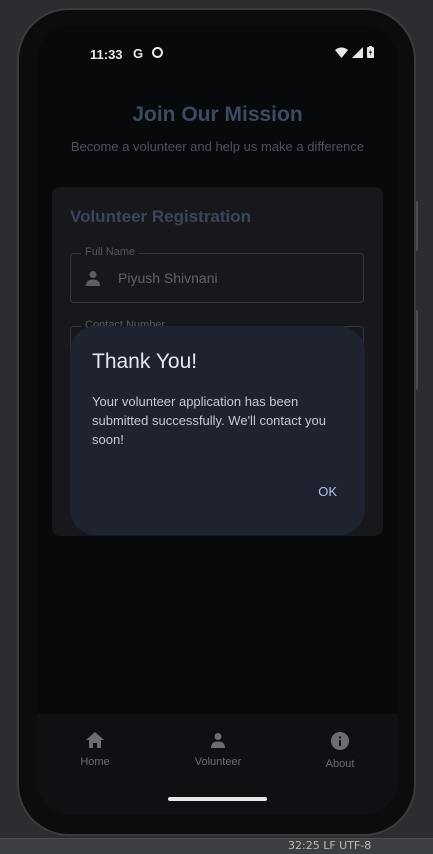 The width and height of the screenshot is (433, 854). What do you see at coordinates (370, 52) in the screenshot?
I see `battery-icon` at bounding box center [370, 52].